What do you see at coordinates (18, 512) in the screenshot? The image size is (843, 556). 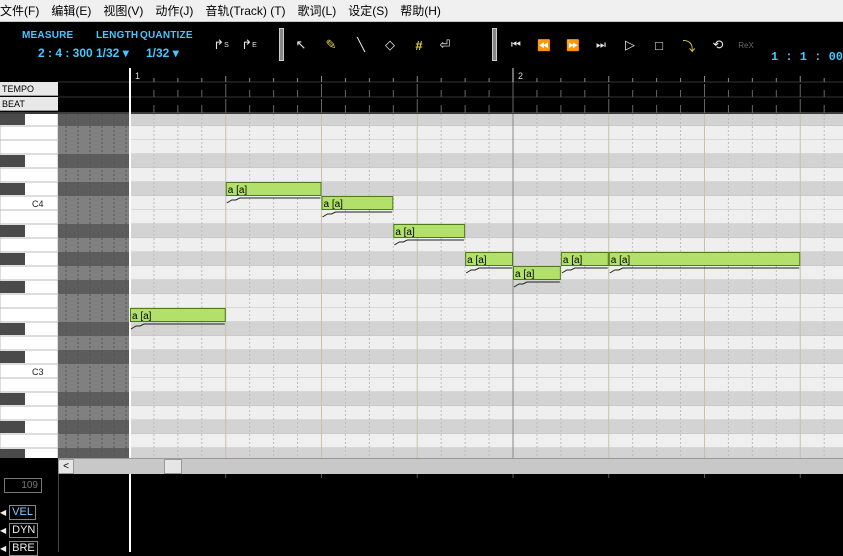 I see `control-option-vel: ◀ VEL` at bounding box center [18, 512].